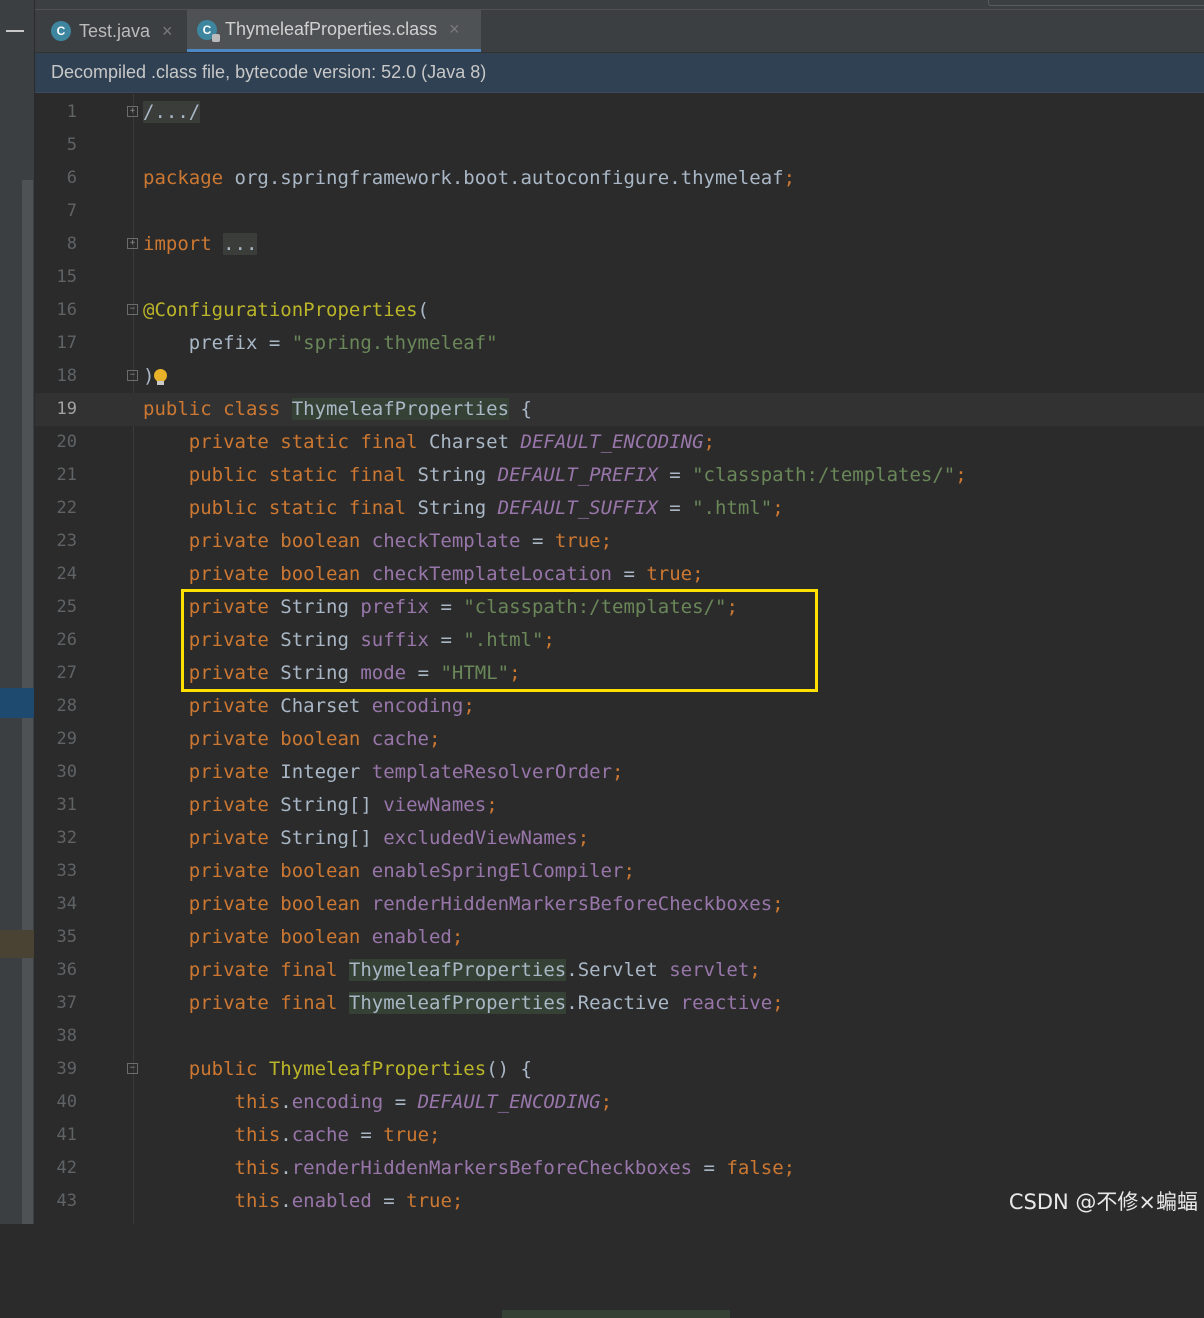 The image size is (1204, 1318). Describe the element at coordinates (619, 541) in the screenshot. I see `code-line: 23 private boolean checkTemplate = true;` at that location.